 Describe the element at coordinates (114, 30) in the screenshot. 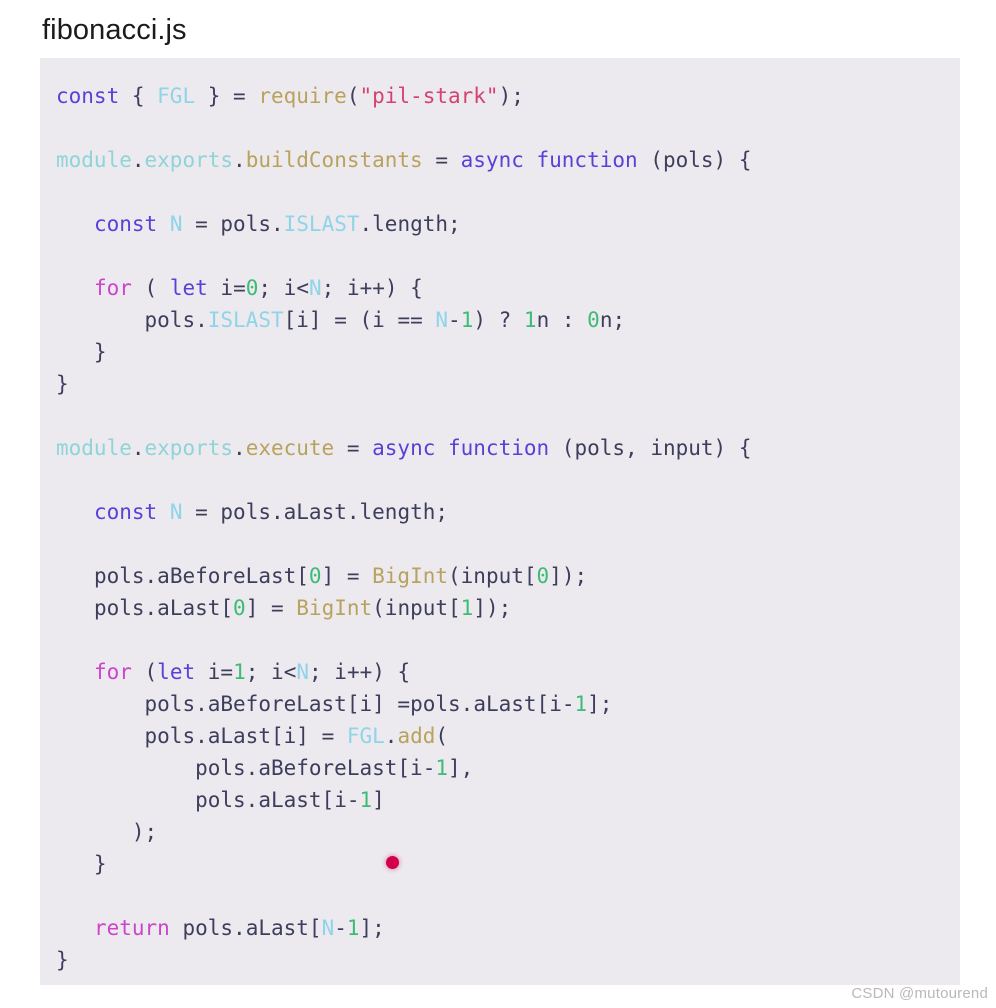

I see `page-title: fibonacci.js` at that location.